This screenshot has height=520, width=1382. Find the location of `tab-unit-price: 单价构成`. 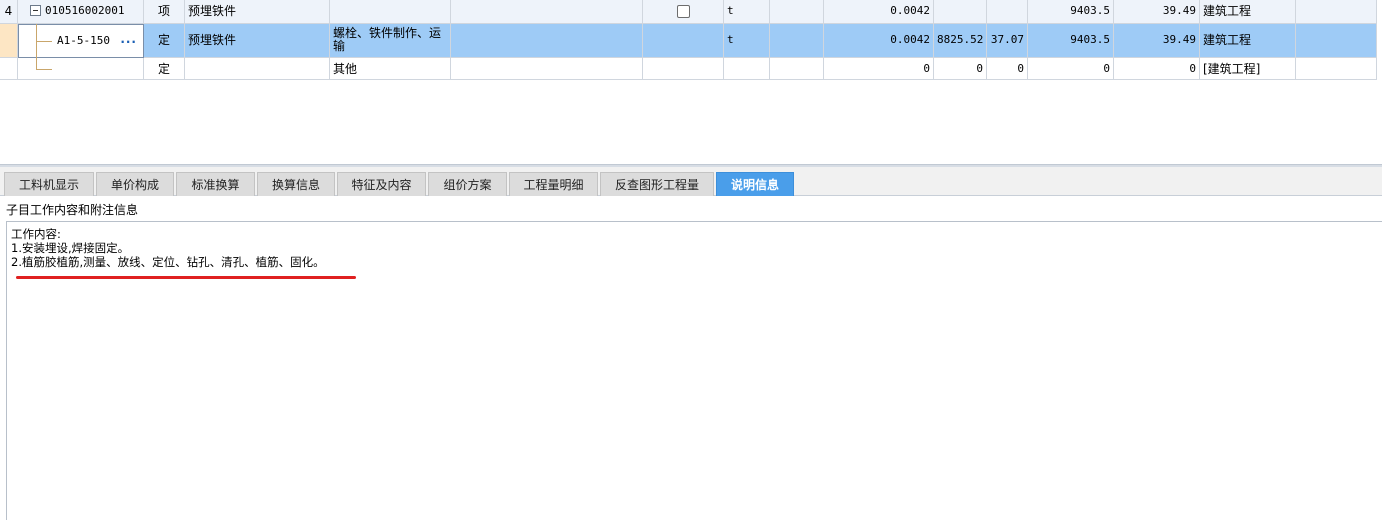

tab-unit-price: 单价构成 is located at coordinates (135, 184).